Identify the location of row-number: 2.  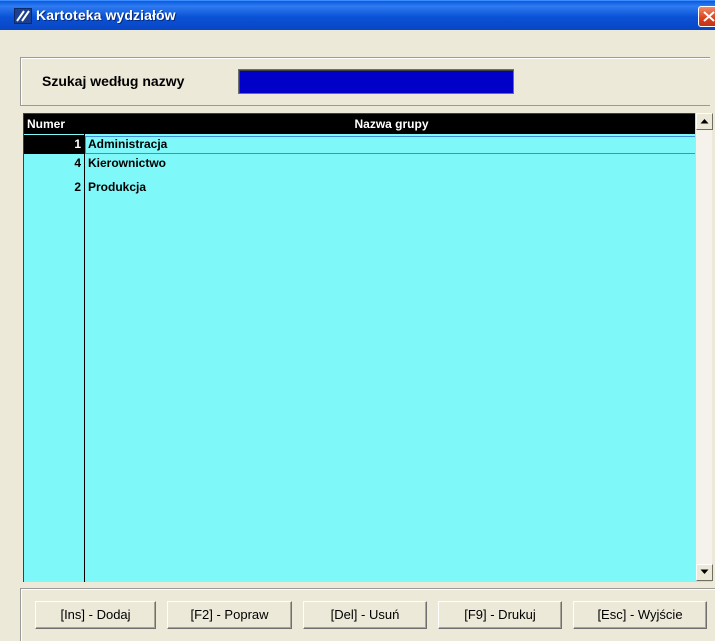
(77, 187).